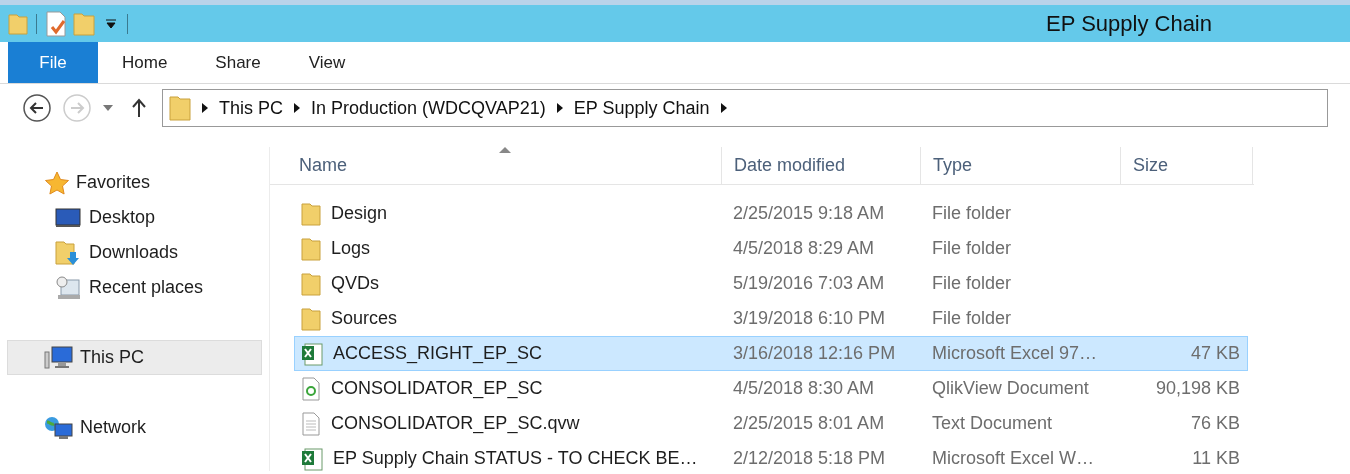  Describe the element at coordinates (804, 248) in the screenshot. I see `date-cell: 4/5/2018 8:29 AM` at that location.